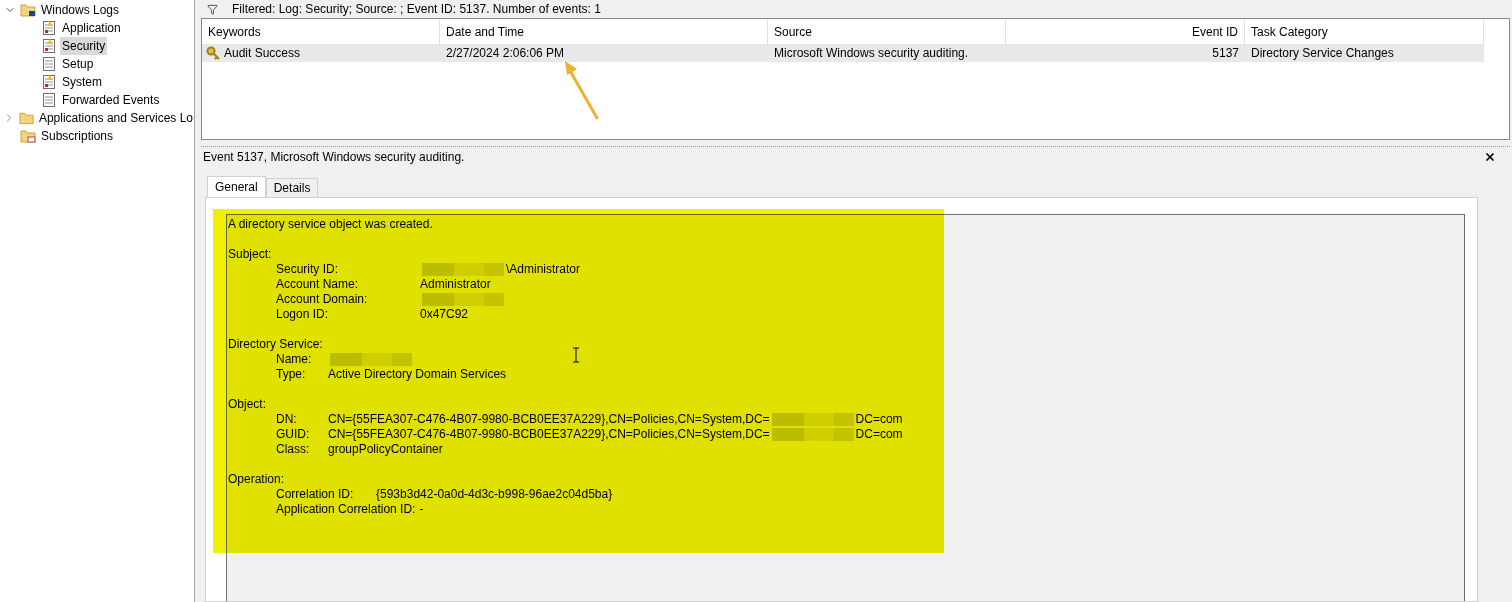 The width and height of the screenshot is (1512, 602). Describe the element at coordinates (213, 53) in the screenshot. I see `key-icon` at that location.